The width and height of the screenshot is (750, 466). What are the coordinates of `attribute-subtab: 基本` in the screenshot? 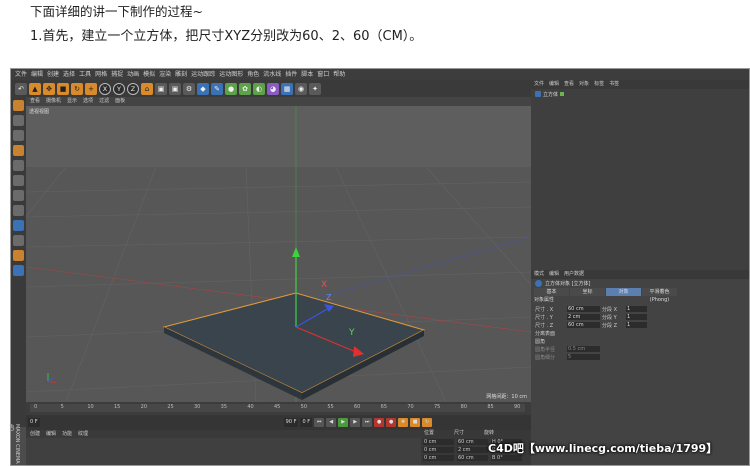 It's located at (551, 292).